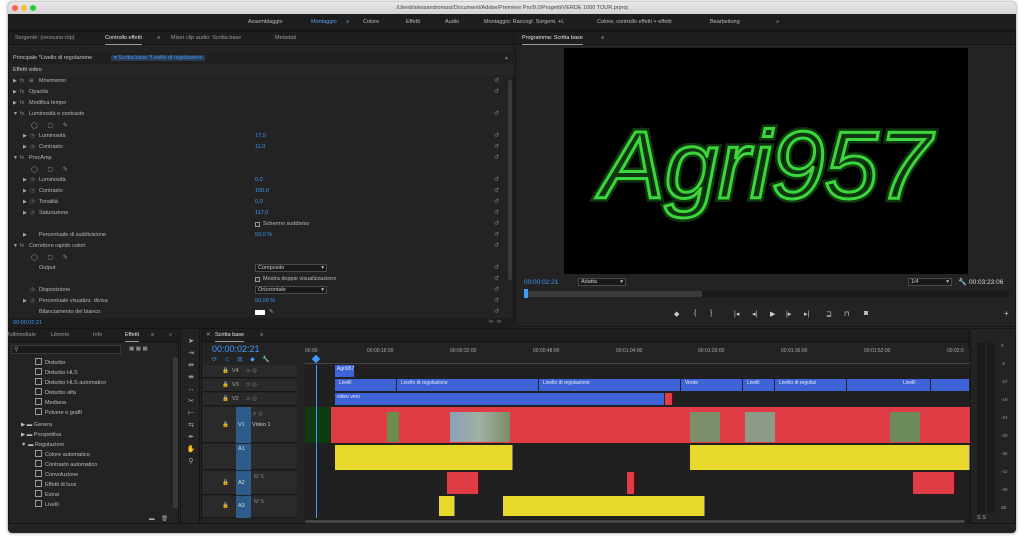 This screenshot has height=543, width=1024. I want to click on export-frame-icon: ◙, so click(866, 313).